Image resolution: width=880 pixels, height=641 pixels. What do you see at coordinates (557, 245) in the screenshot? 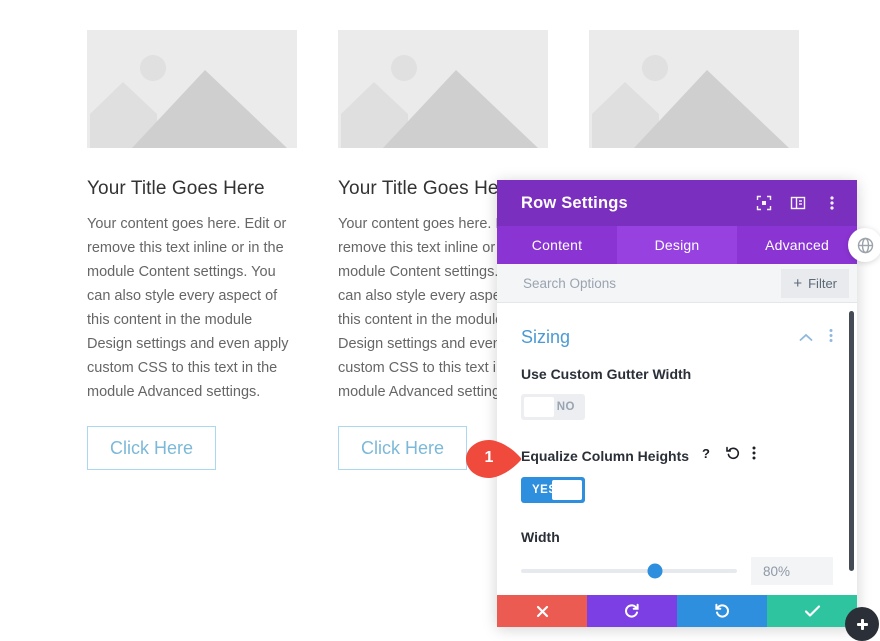
I see `tab-content: Content` at bounding box center [557, 245].